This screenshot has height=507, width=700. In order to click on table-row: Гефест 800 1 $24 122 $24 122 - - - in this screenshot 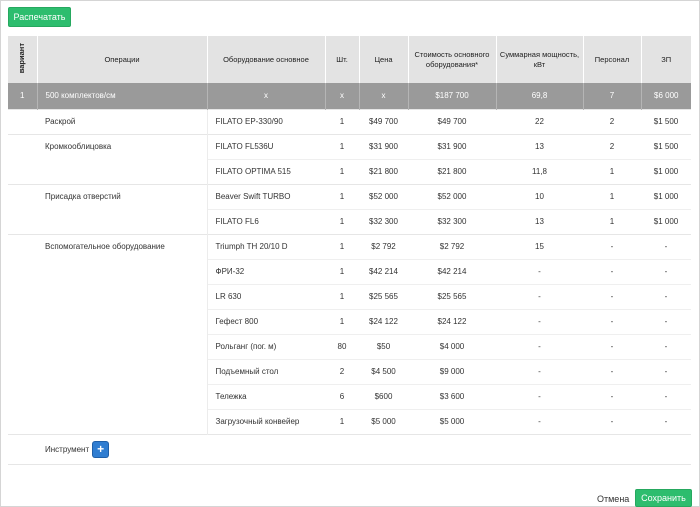, I will do `click(349, 321)`.